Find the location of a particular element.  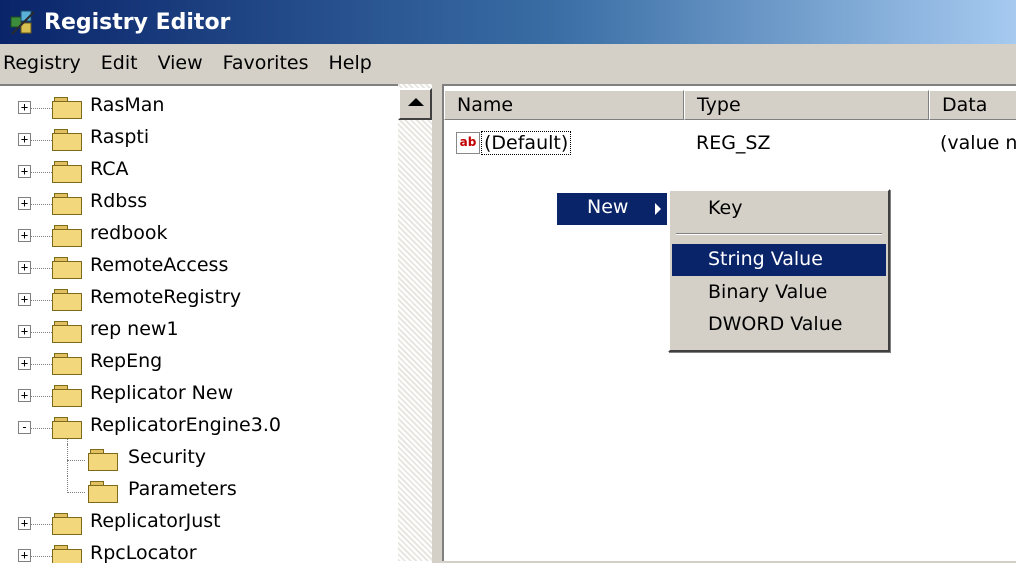

submenu-separator is located at coordinates (779, 234).